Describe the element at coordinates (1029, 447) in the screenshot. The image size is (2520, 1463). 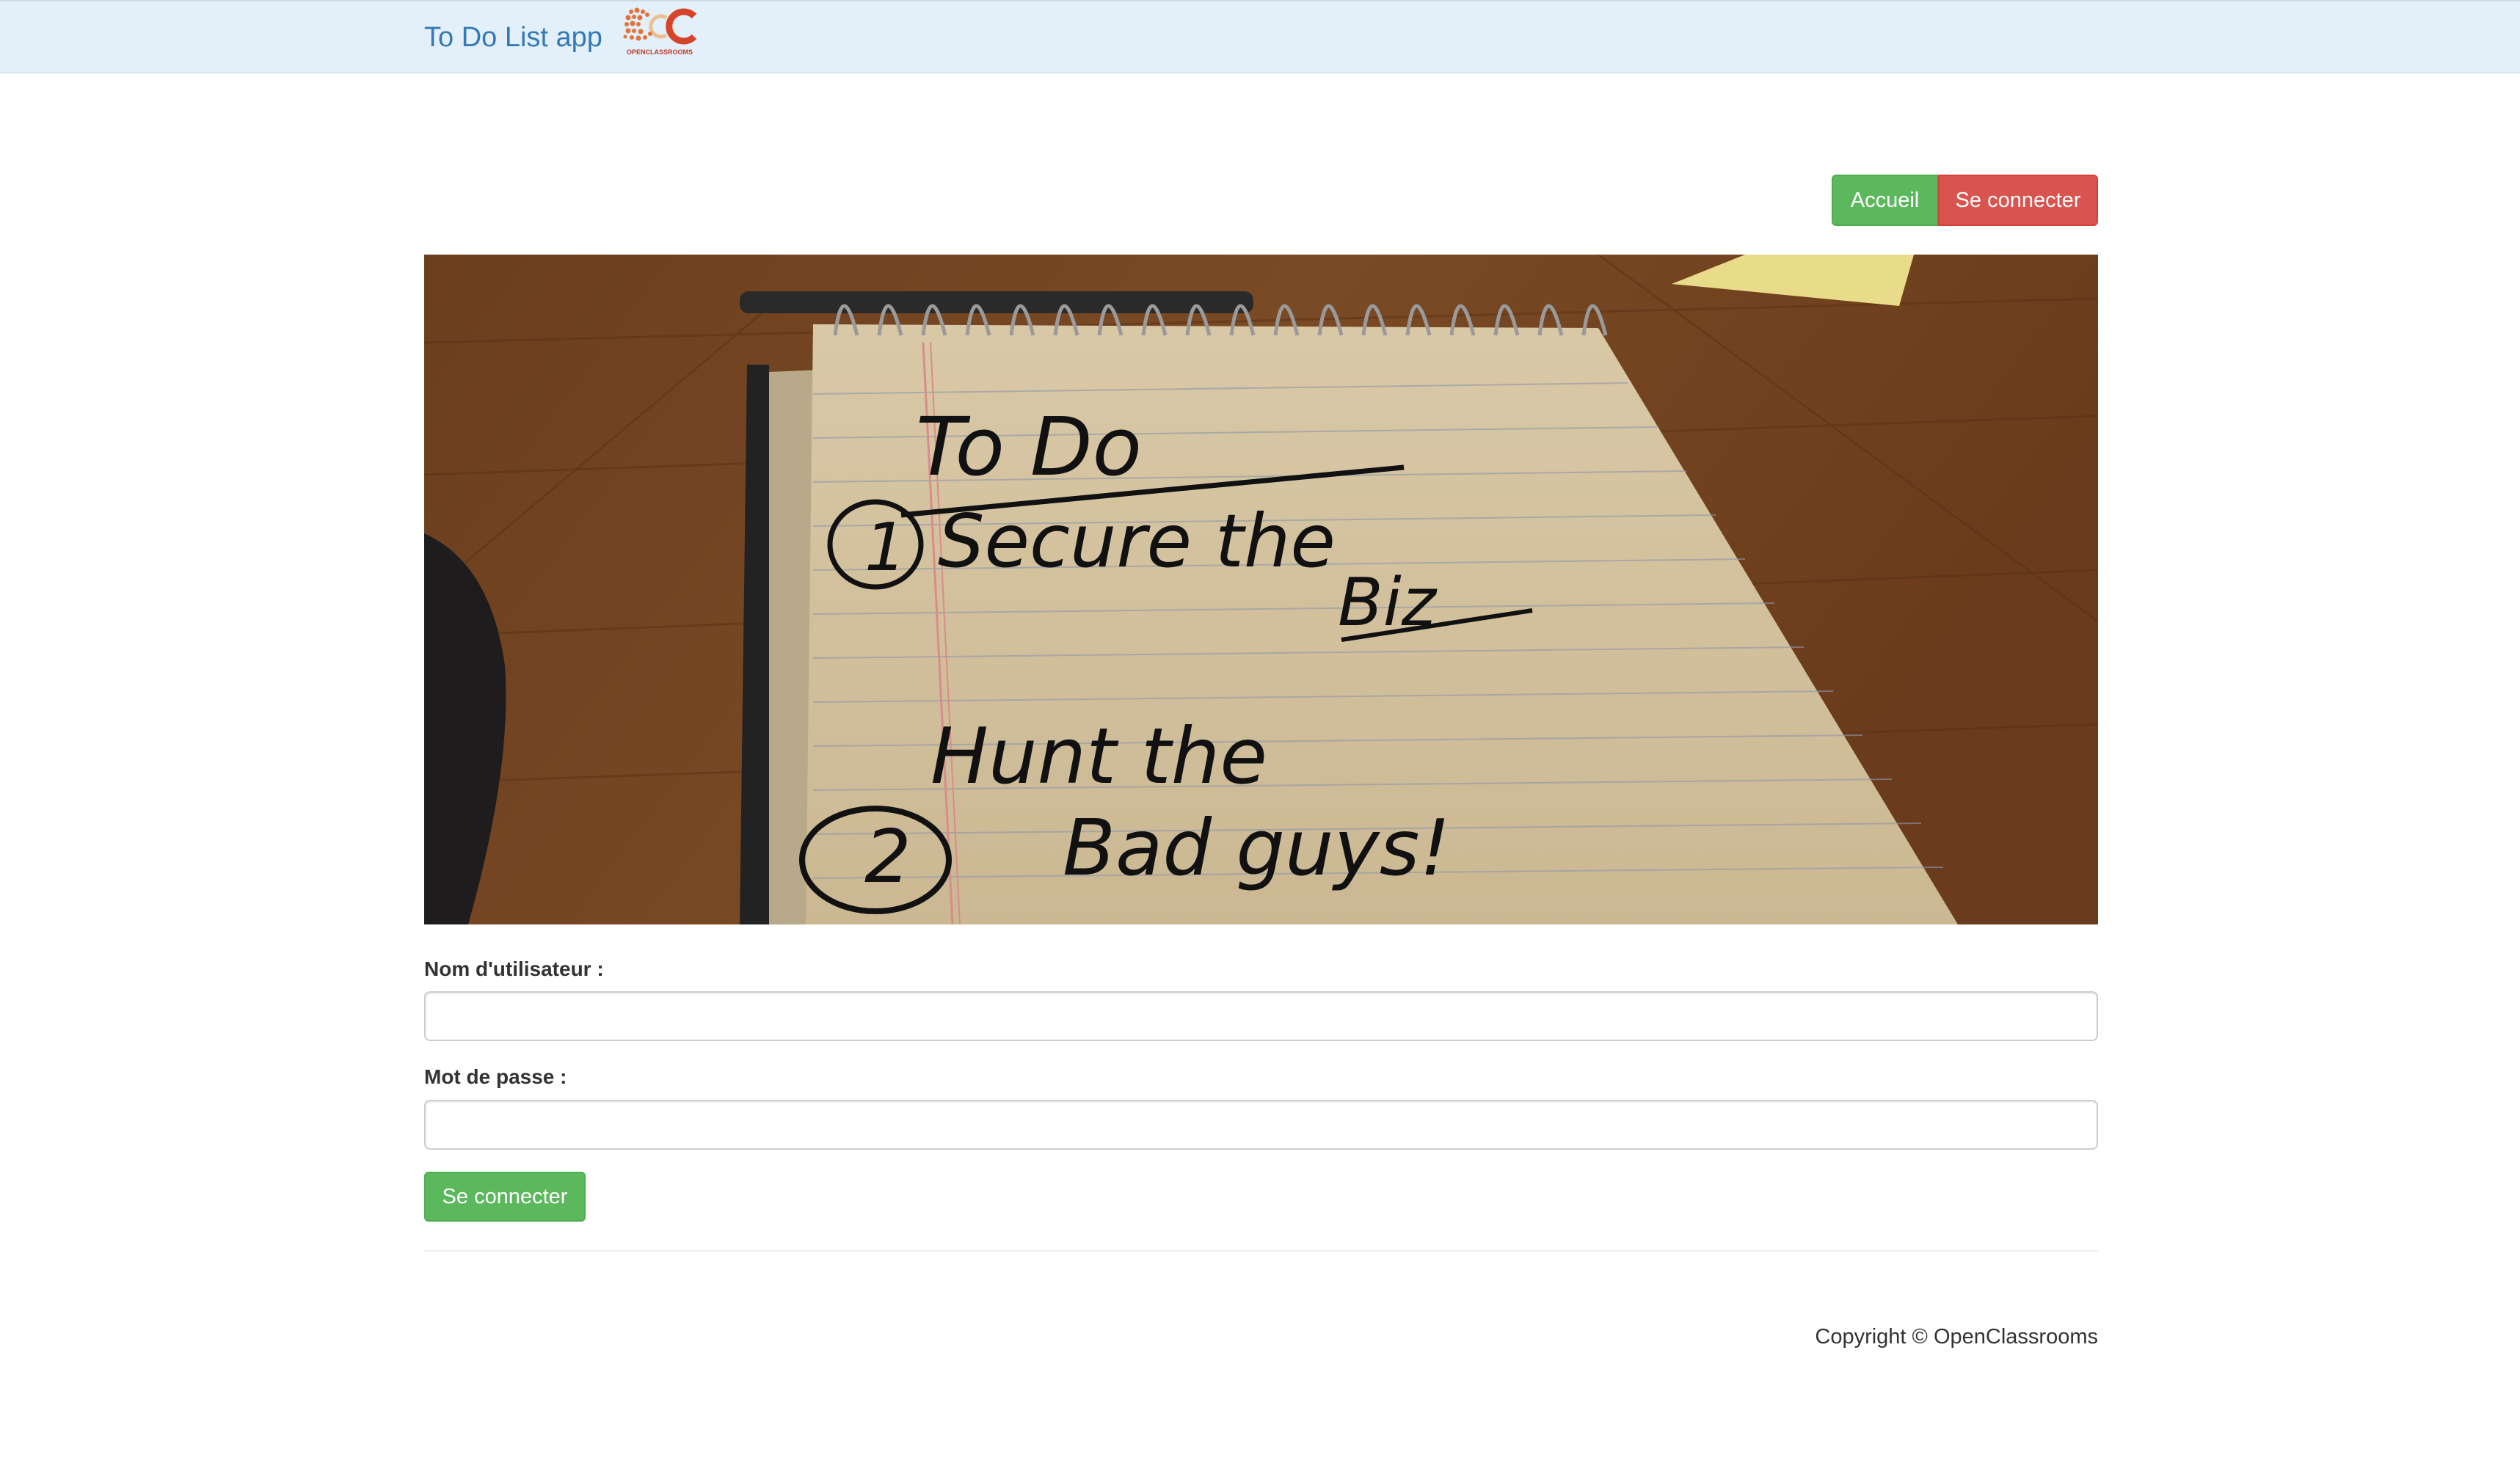
I see `svg-text: To Do` at that location.